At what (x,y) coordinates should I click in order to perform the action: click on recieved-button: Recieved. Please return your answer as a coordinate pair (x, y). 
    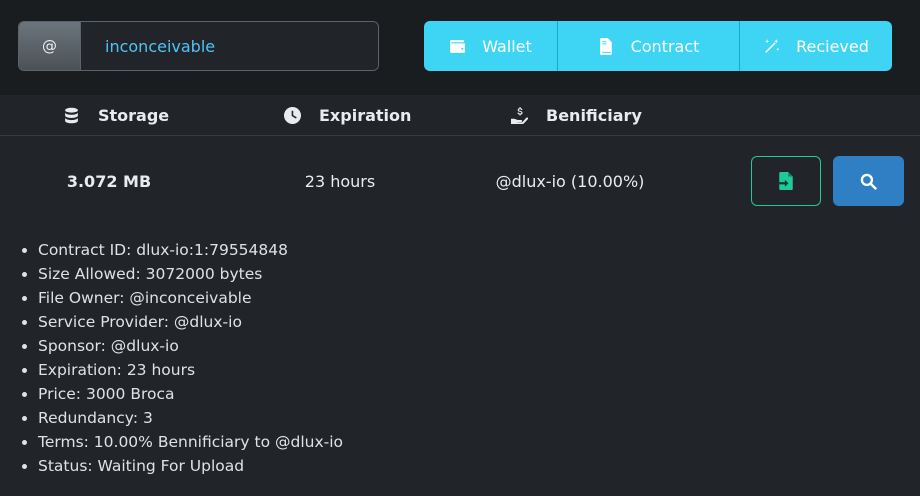
    Looking at the image, I should click on (815, 46).